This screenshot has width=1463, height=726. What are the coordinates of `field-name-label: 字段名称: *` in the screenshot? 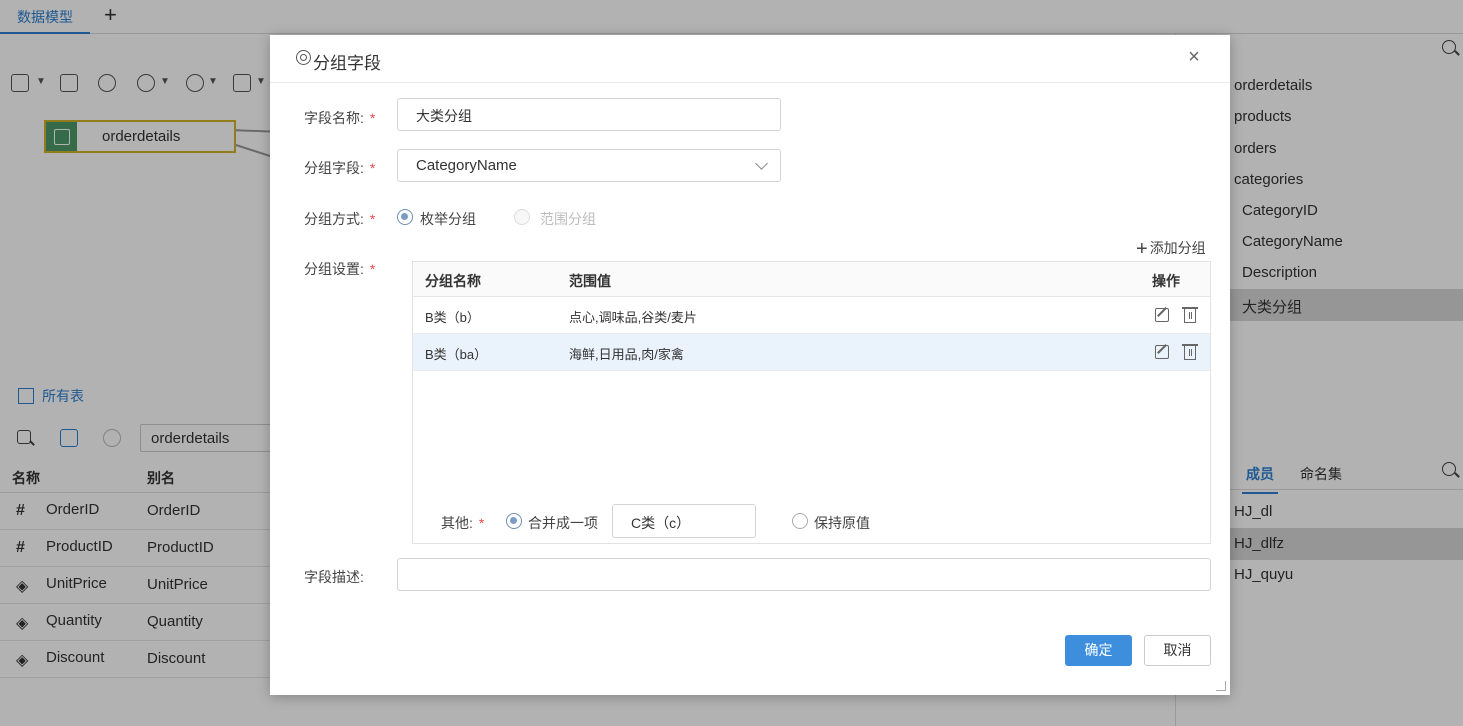 It's located at (339, 118).